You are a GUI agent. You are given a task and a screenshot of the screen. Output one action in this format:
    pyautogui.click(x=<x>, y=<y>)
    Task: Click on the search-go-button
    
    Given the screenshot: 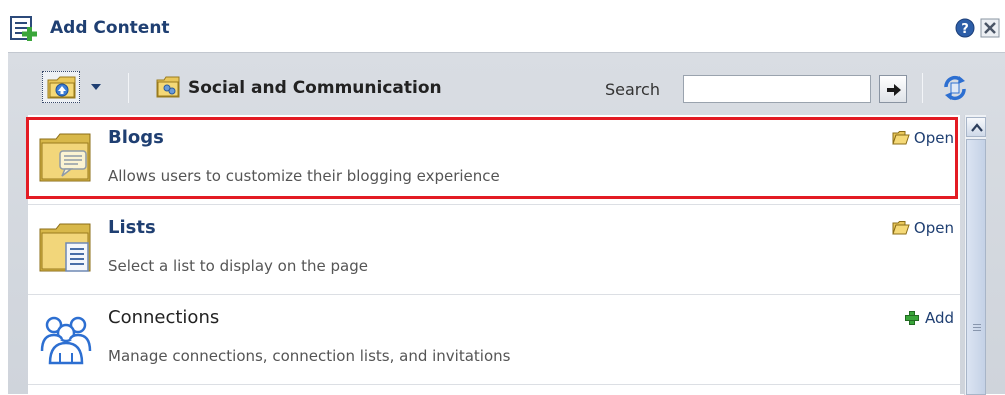 What is the action you would take?
    pyautogui.click(x=893, y=89)
    